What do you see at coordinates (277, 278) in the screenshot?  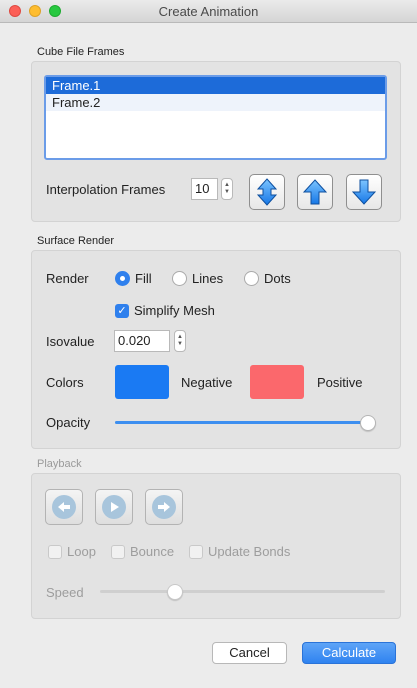 I see `render-dots-label: Dots` at bounding box center [277, 278].